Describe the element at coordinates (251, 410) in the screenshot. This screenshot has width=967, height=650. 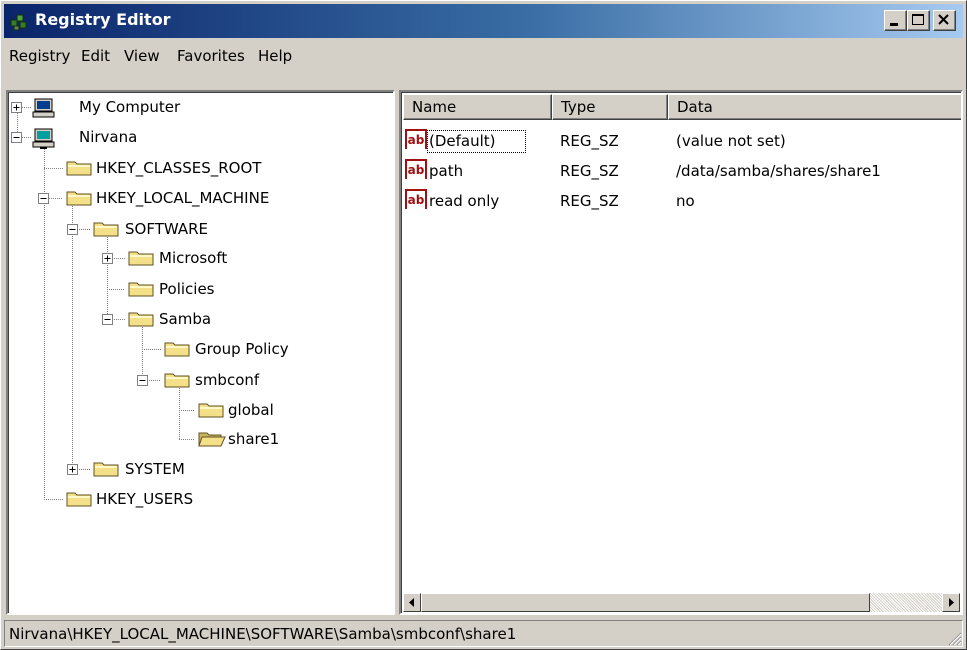
I see `tree-node-label: global` at that location.